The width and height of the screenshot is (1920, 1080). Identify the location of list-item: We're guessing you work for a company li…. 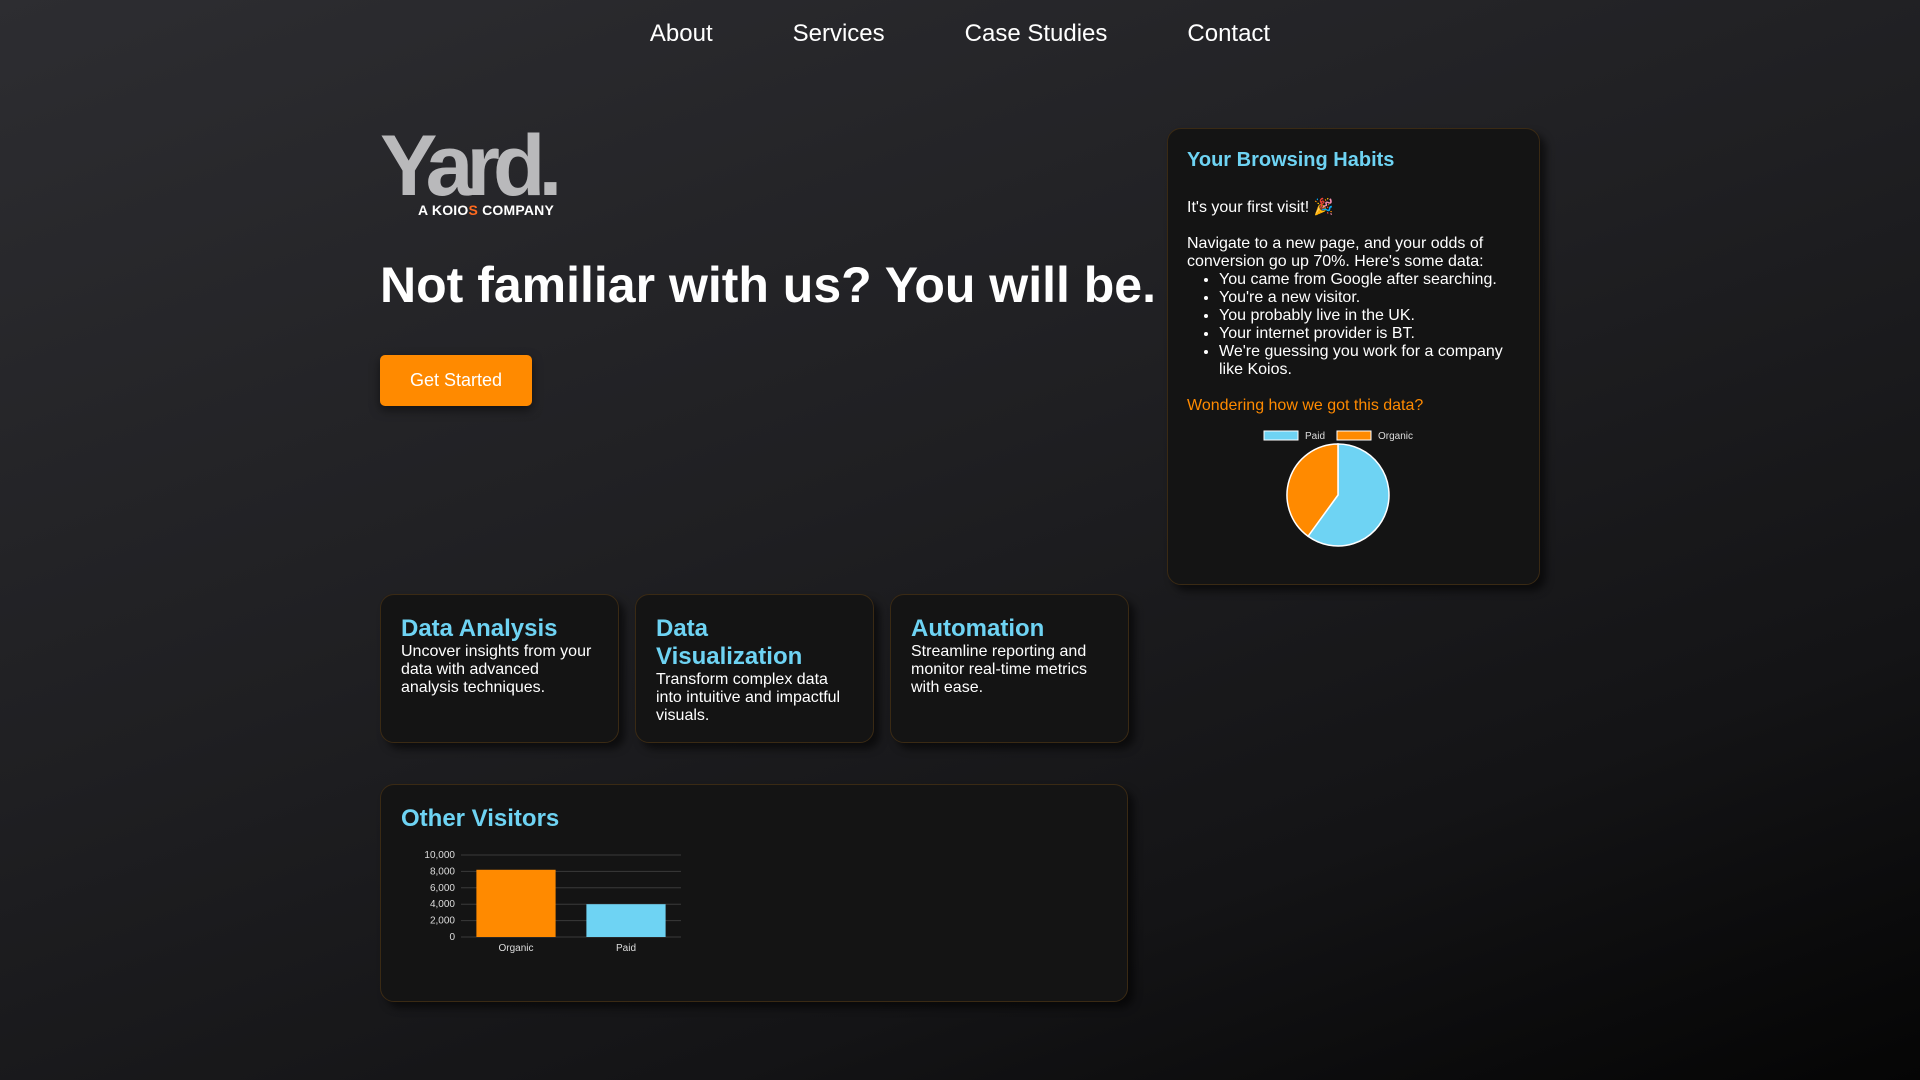
(1369, 361).